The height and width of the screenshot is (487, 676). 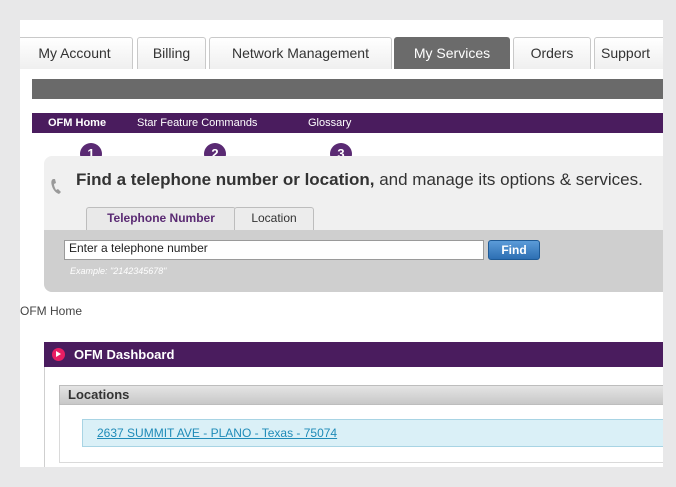 What do you see at coordinates (452, 53) in the screenshot?
I see `tab-my-services: My Services` at bounding box center [452, 53].